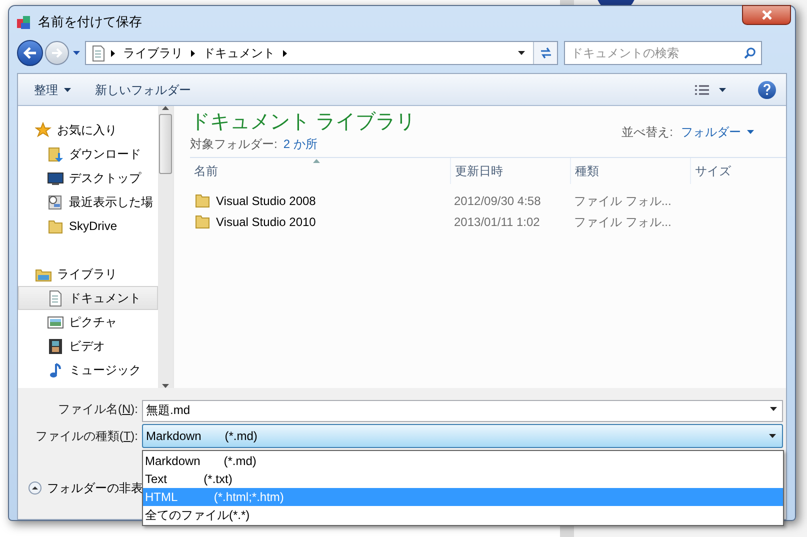 The width and height of the screenshot is (807, 537). Describe the element at coordinates (97, 409) in the screenshot. I see `field-label: ファイル名(N):` at that location.